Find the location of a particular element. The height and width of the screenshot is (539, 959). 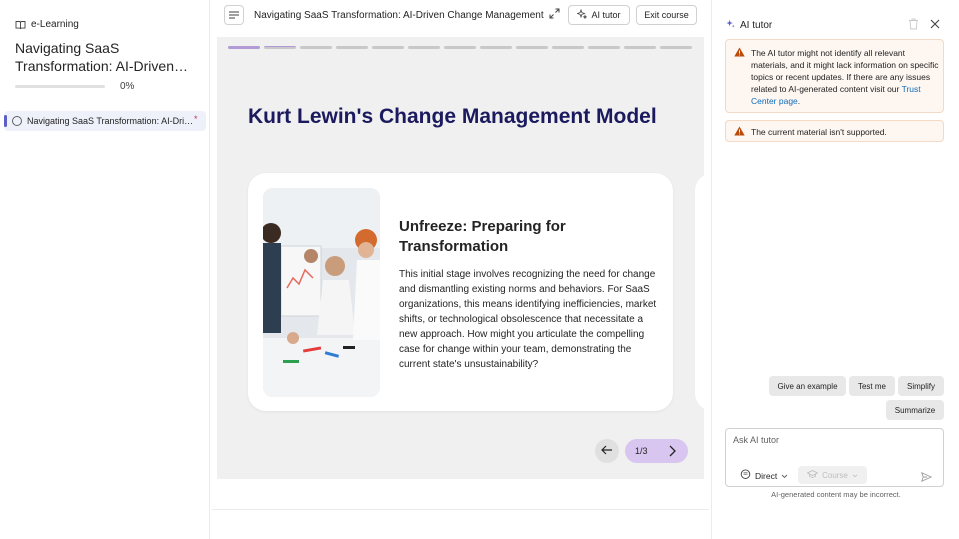

slide-title: Kurt Lewin's Change Management Model is located at coordinates (452, 116).